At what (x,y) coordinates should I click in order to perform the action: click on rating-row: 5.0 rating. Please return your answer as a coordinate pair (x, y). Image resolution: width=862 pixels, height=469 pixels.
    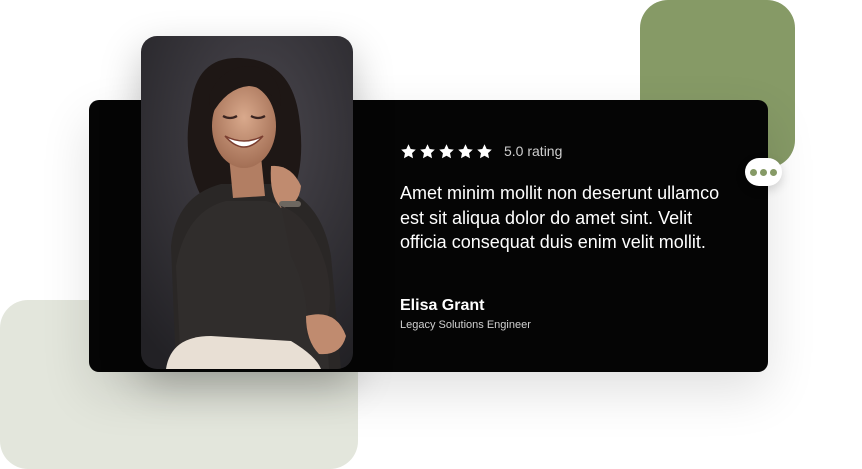
    Looking at the image, I should click on (481, 151).